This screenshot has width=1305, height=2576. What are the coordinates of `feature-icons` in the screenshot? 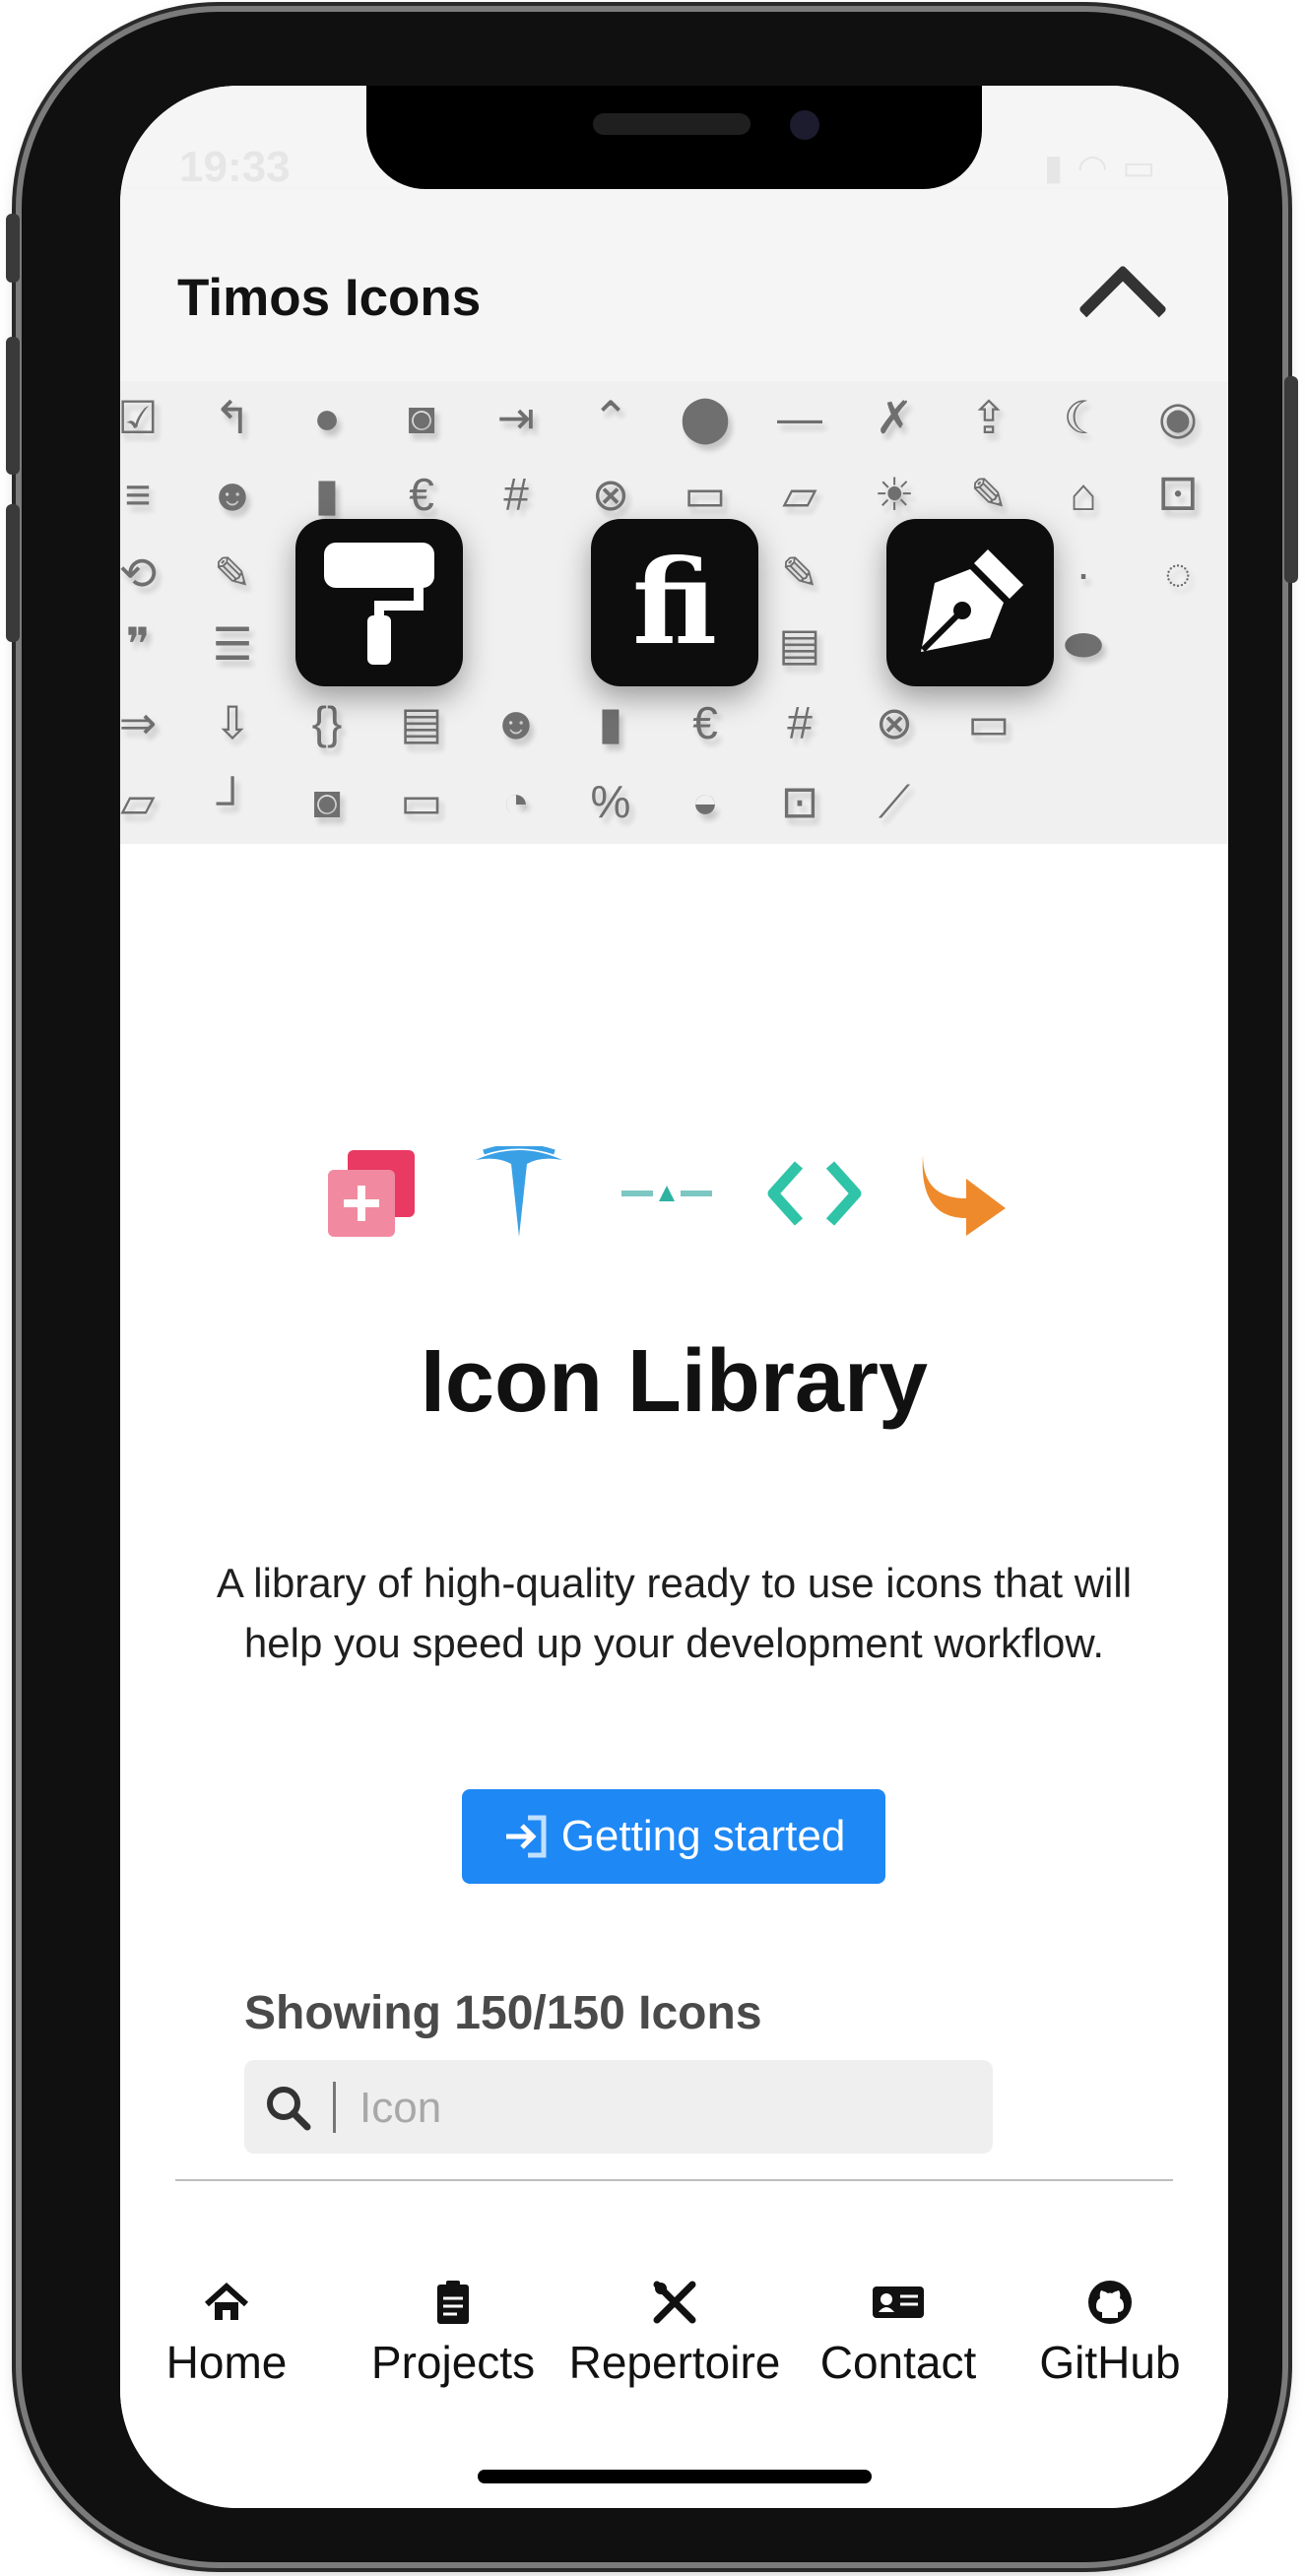 It's located at (674, 1198).